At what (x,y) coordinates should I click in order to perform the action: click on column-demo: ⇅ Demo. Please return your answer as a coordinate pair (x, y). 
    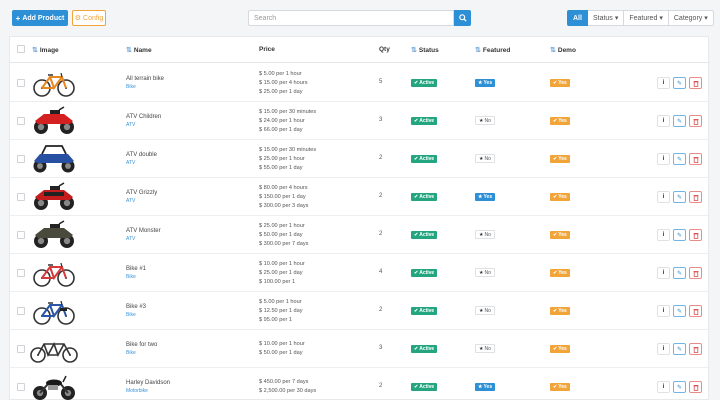
    Looking at the image, I should click on (563, 50).